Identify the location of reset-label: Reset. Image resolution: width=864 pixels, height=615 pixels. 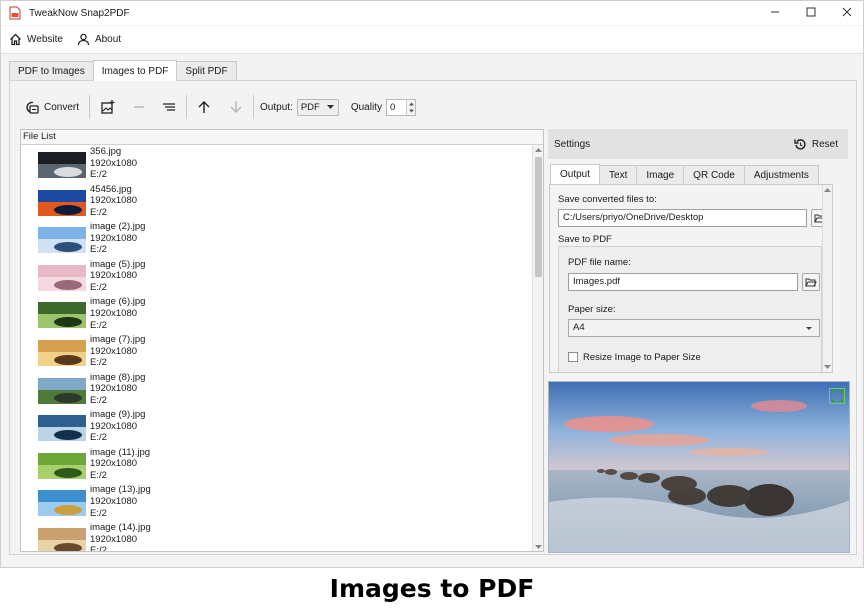
(824, 144).